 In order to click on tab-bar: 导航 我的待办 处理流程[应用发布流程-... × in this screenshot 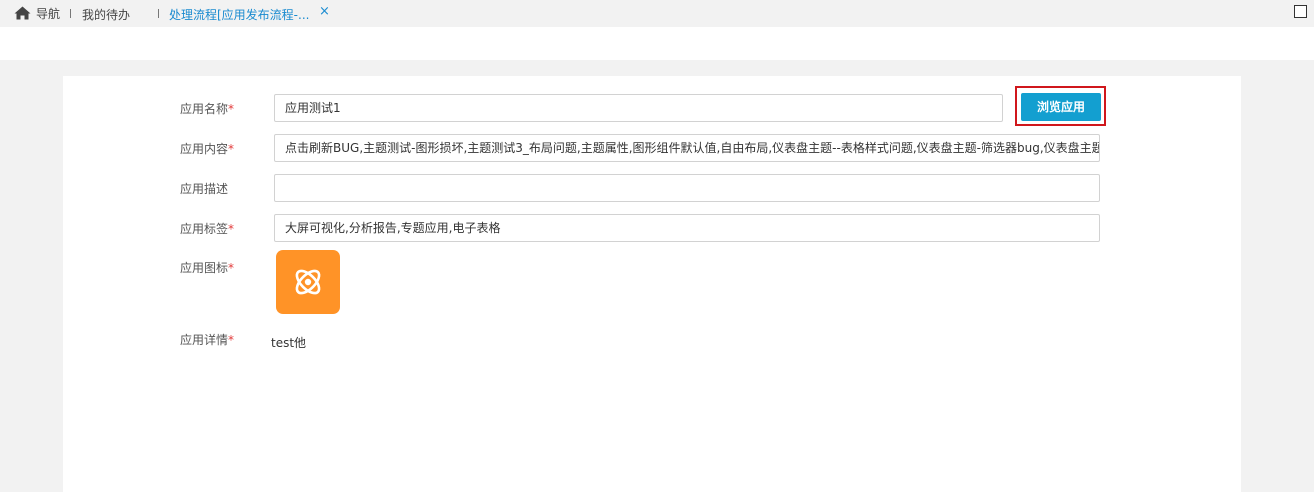, I will do `click(657, 13)`.